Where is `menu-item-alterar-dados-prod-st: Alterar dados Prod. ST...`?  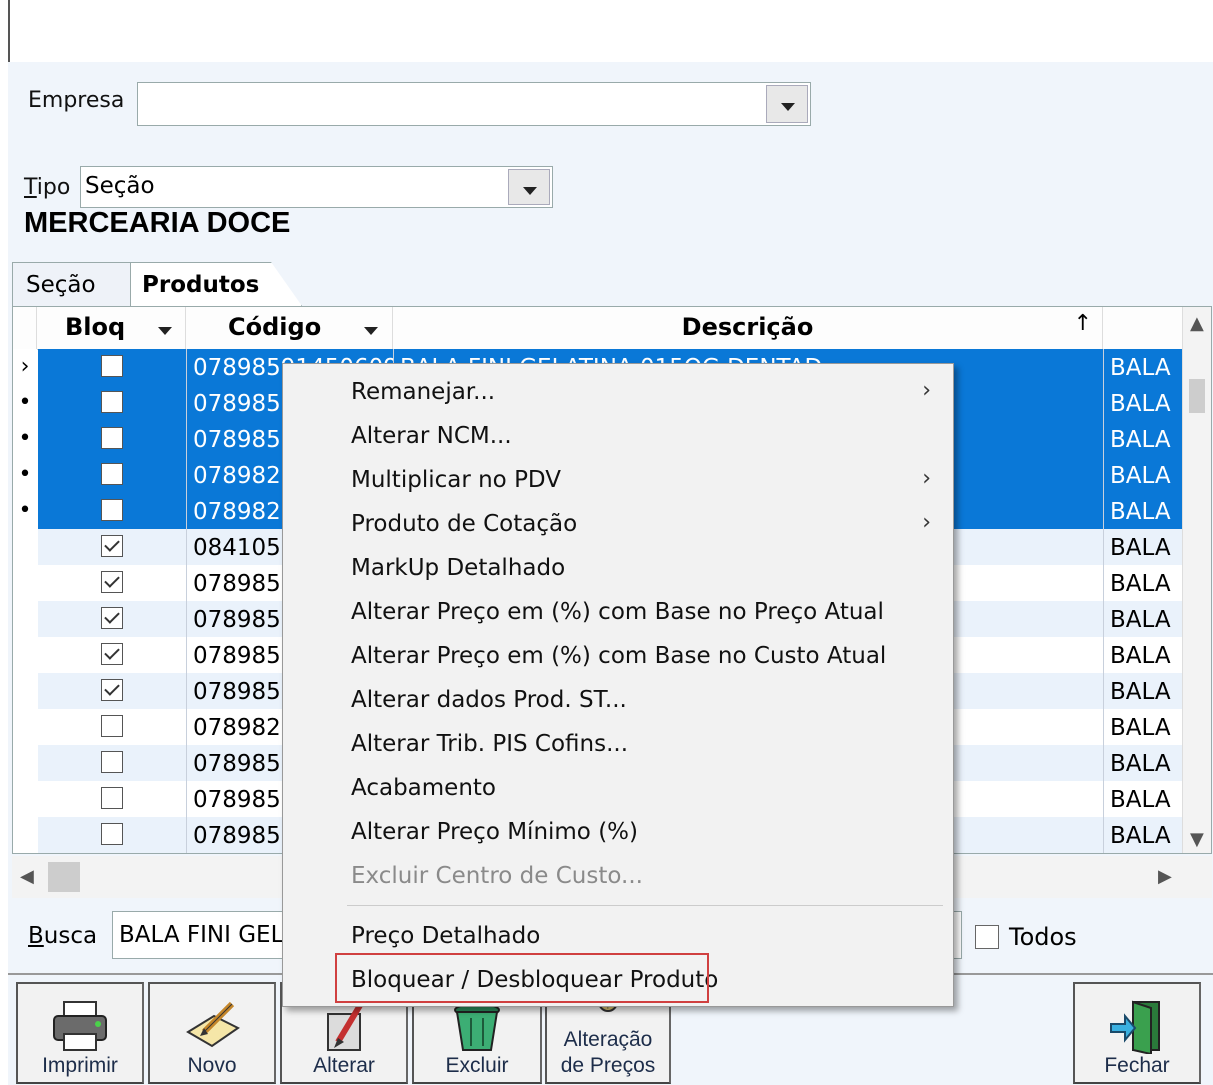 menu-item-alterar-dados-prod-st: Alterar dados Prod. ST... is located at coordinates (618, 700).